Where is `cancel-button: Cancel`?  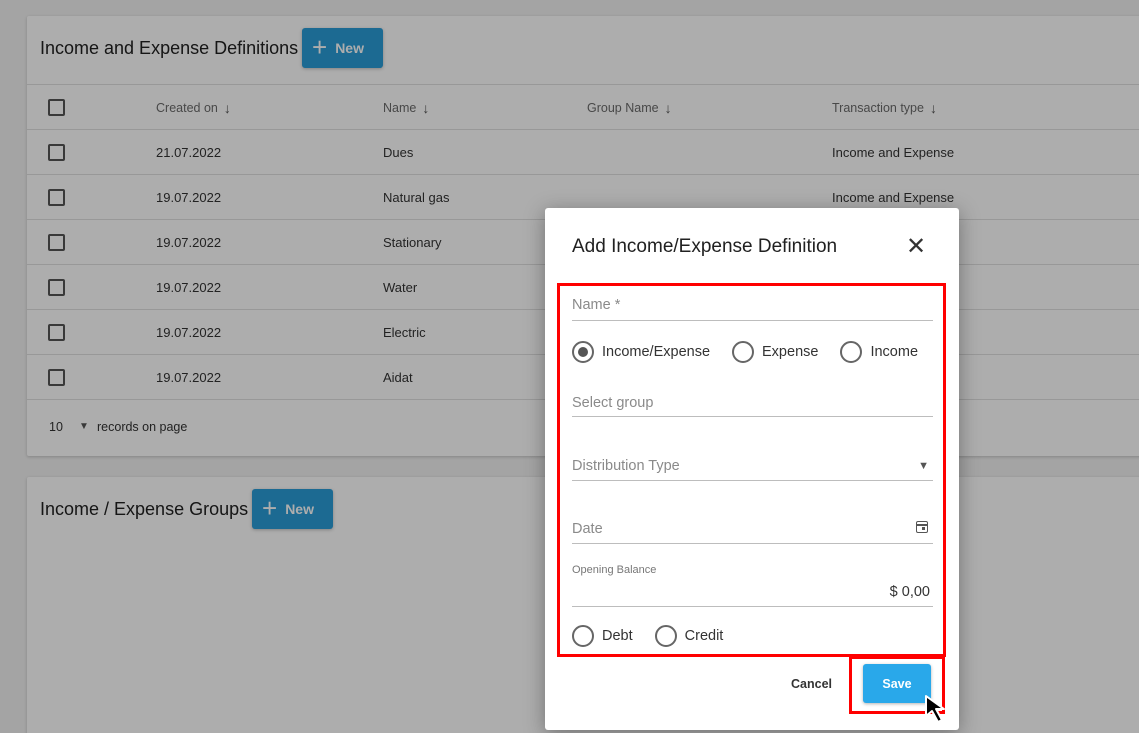
cancel-button: Cancel is located at coordinates (811, 684).